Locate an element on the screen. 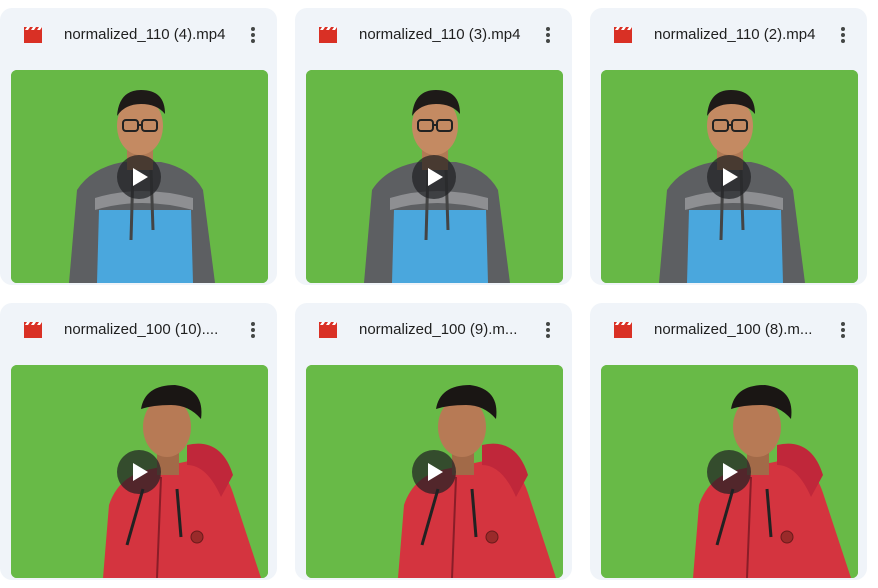 The width and height of the screenshot is (878, 588). file-card: normalized_110 (3).mp4 is located at coordinates (433, 146).